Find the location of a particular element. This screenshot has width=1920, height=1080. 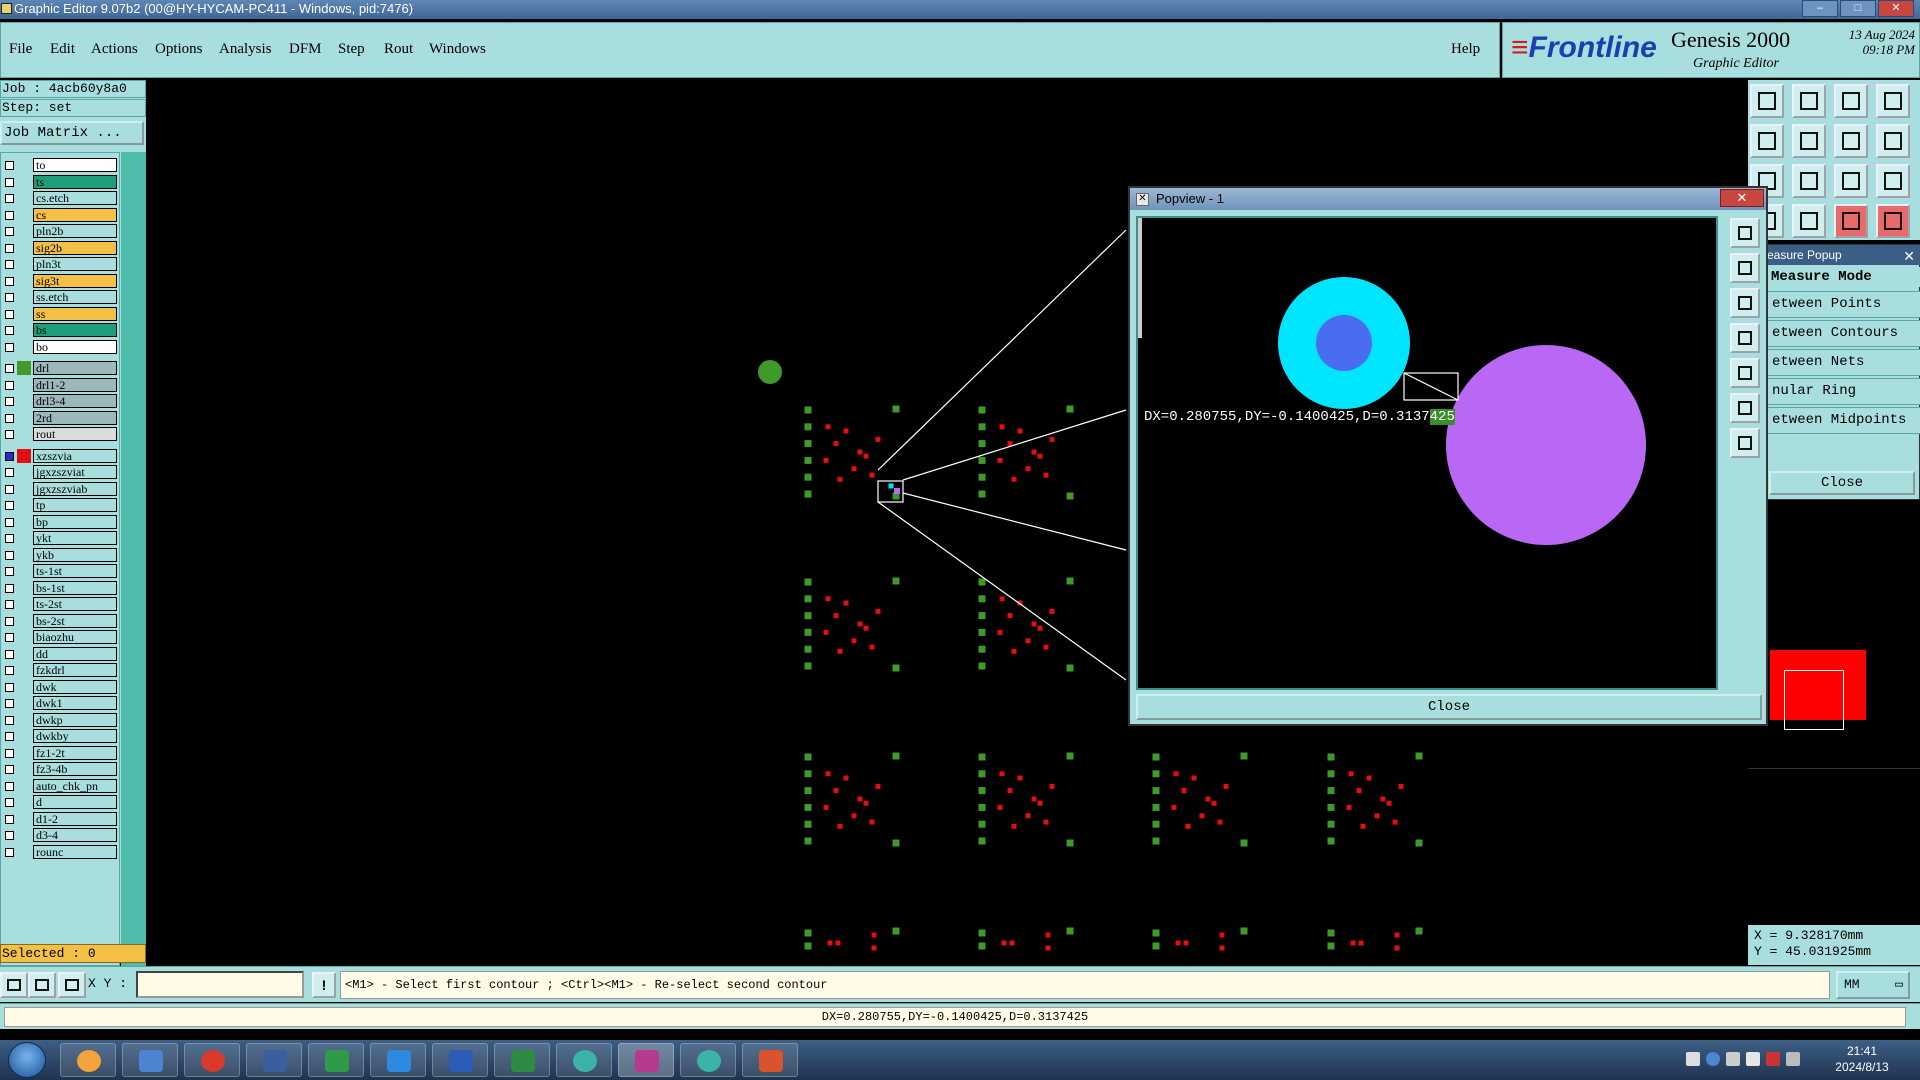

zoom-fit-button is located at coordinates (1809, 181).